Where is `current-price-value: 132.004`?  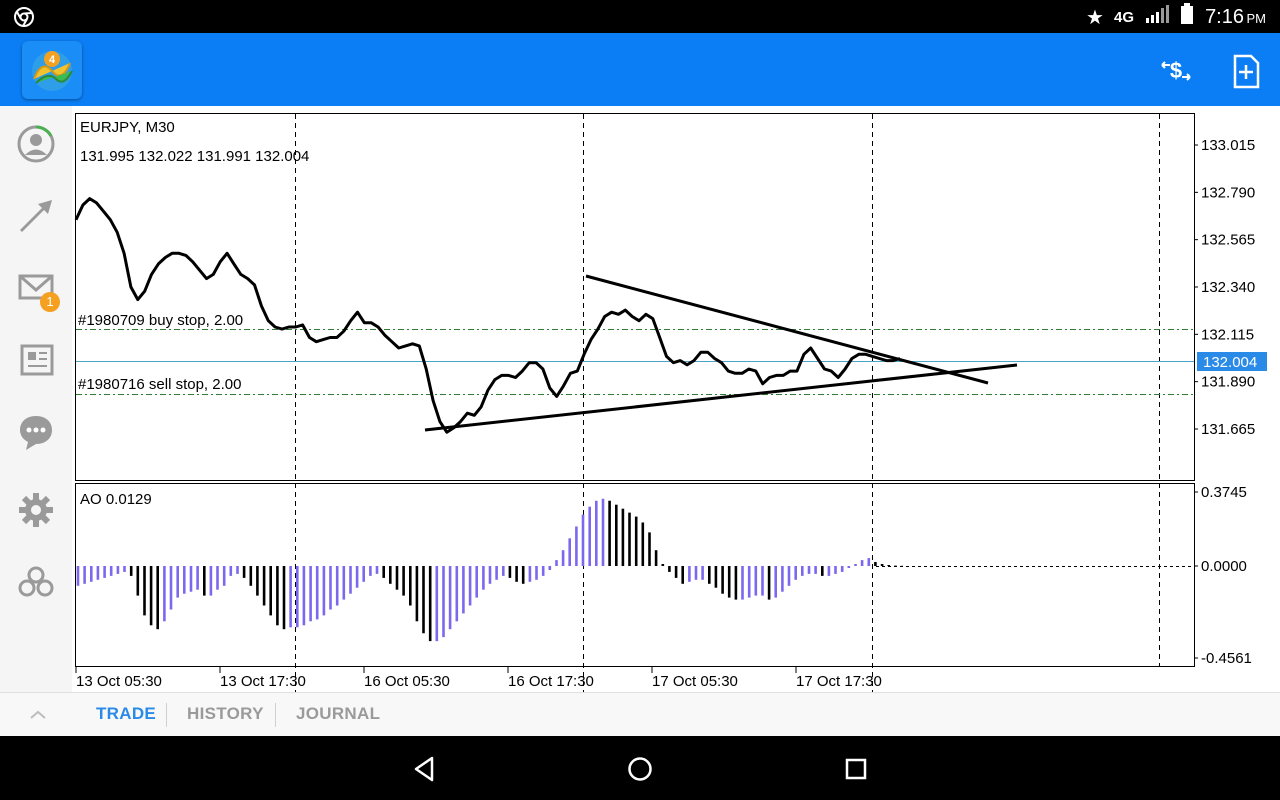
current-price-value: 132.004 is located at coordinates (1230, 362).